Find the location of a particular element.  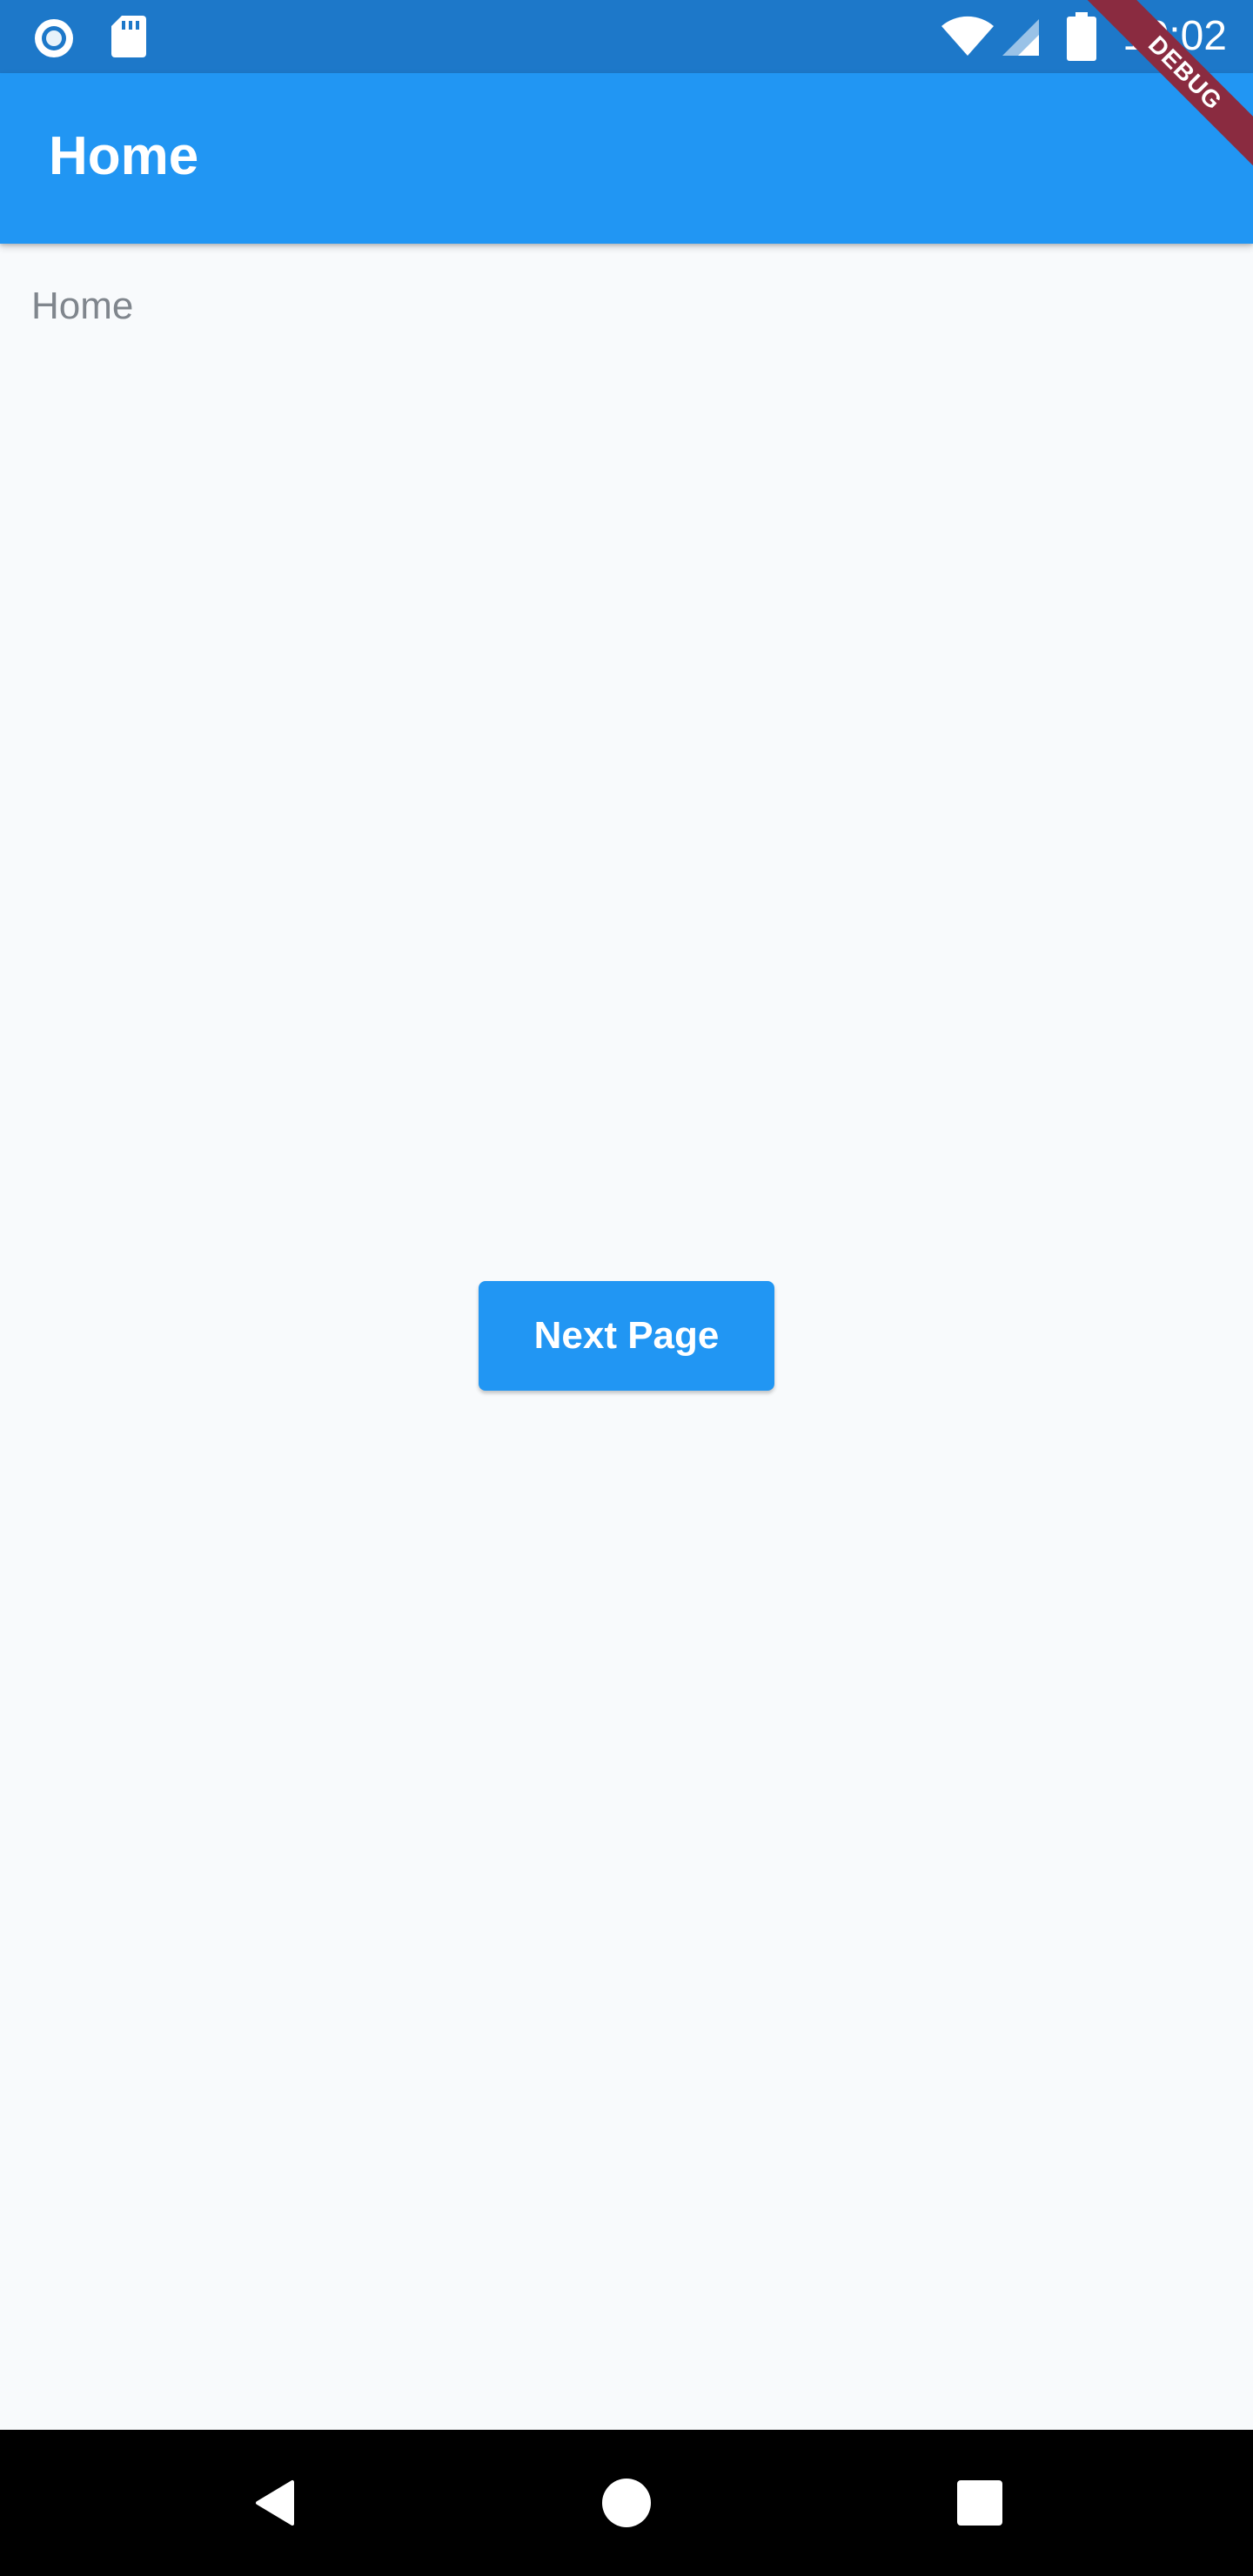

system-navigation-bar is located at coordinates (626, 2503).